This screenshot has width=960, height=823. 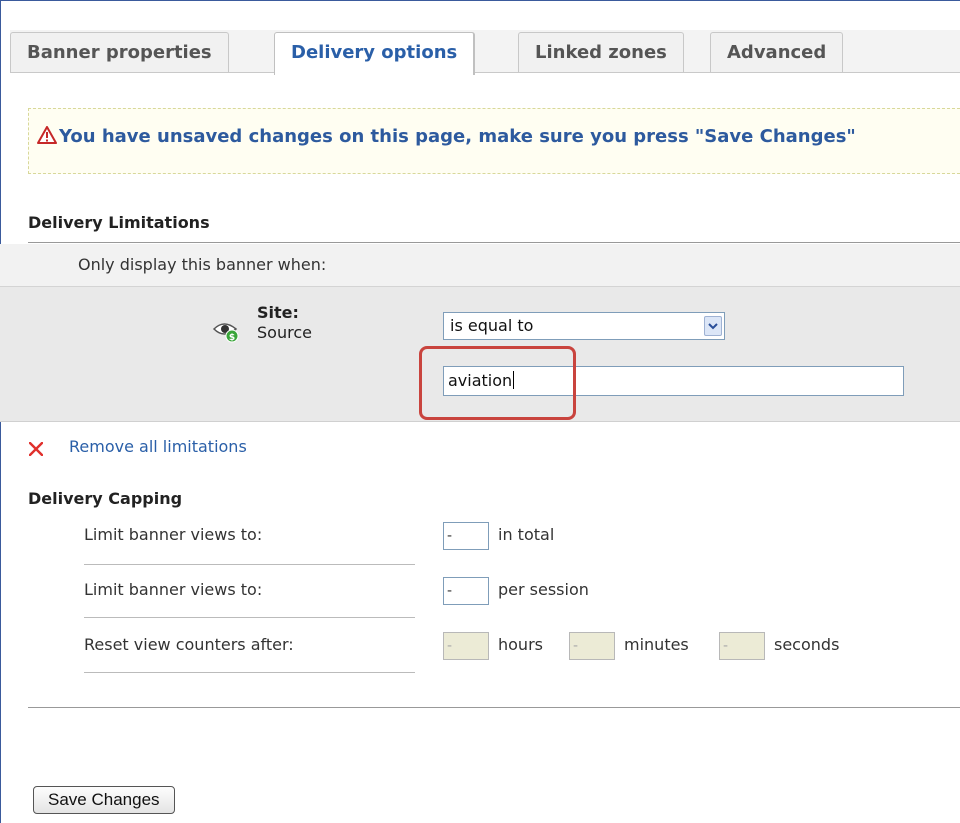 I want to click on cap-unit: per session, so click(x=543, y=589).